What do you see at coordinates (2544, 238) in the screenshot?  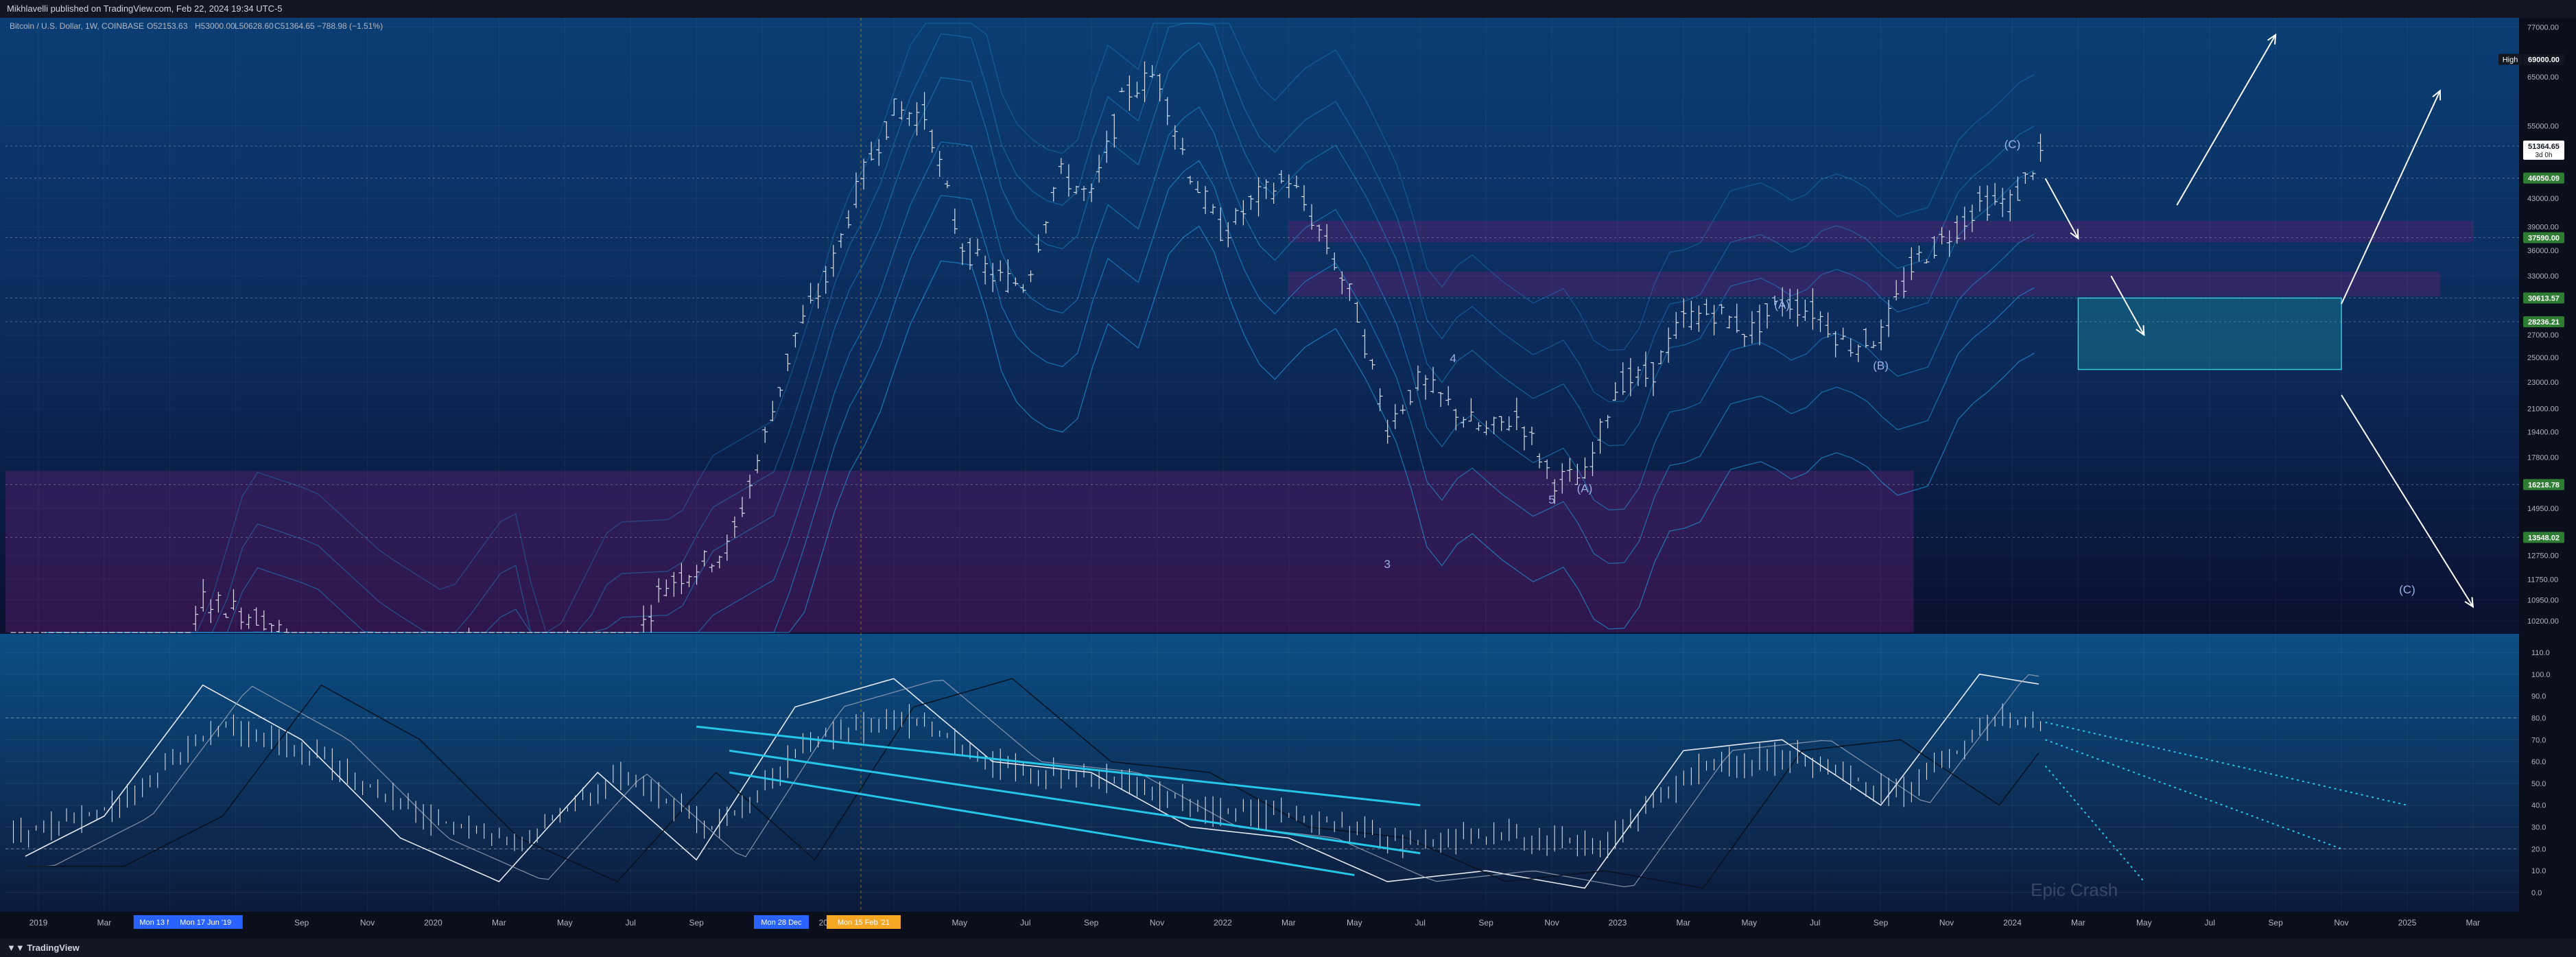 I see `price-badge-value: 37590.00` at bounding box center [2544, 238].